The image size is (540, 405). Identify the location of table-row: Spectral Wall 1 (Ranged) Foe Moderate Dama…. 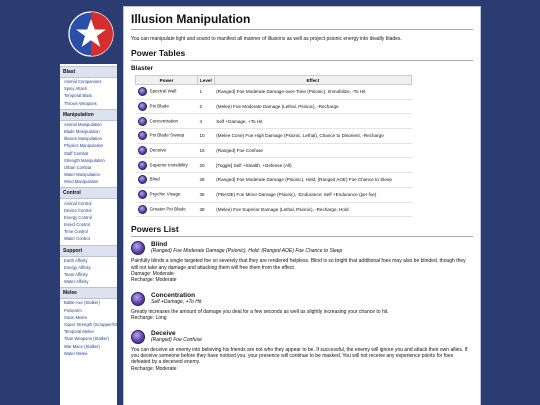
(273, 92).